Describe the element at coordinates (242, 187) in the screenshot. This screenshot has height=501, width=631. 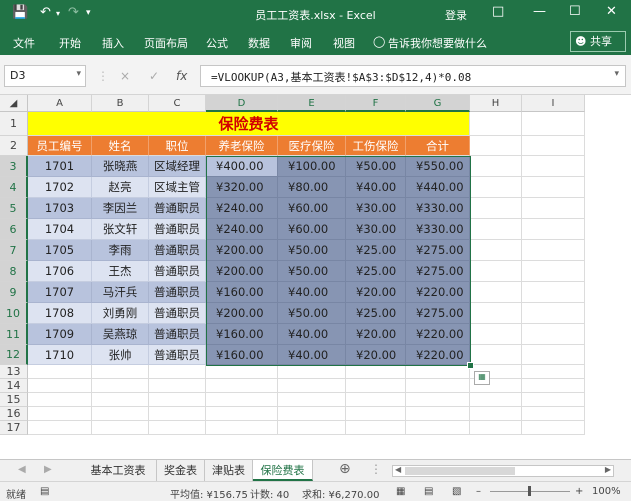
I see `selected-cell: ¥320.00` at that location.